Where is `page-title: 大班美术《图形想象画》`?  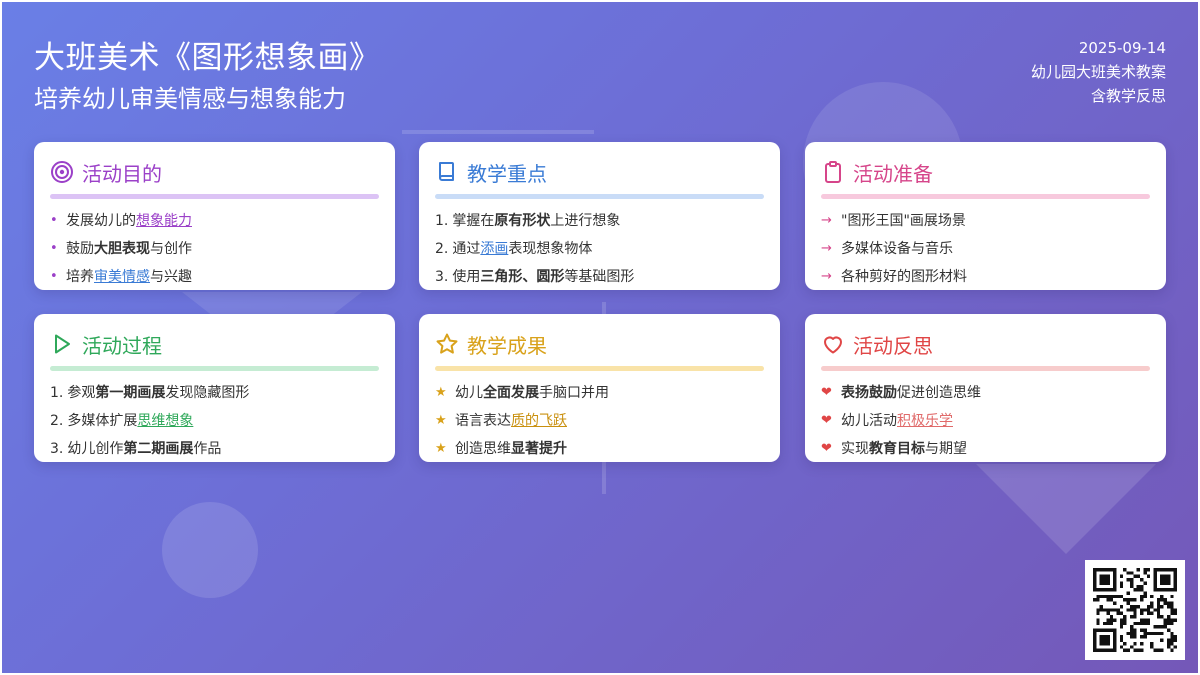 page-title: 大班美术《图形想象画》 is located at coordinates (207, 58).